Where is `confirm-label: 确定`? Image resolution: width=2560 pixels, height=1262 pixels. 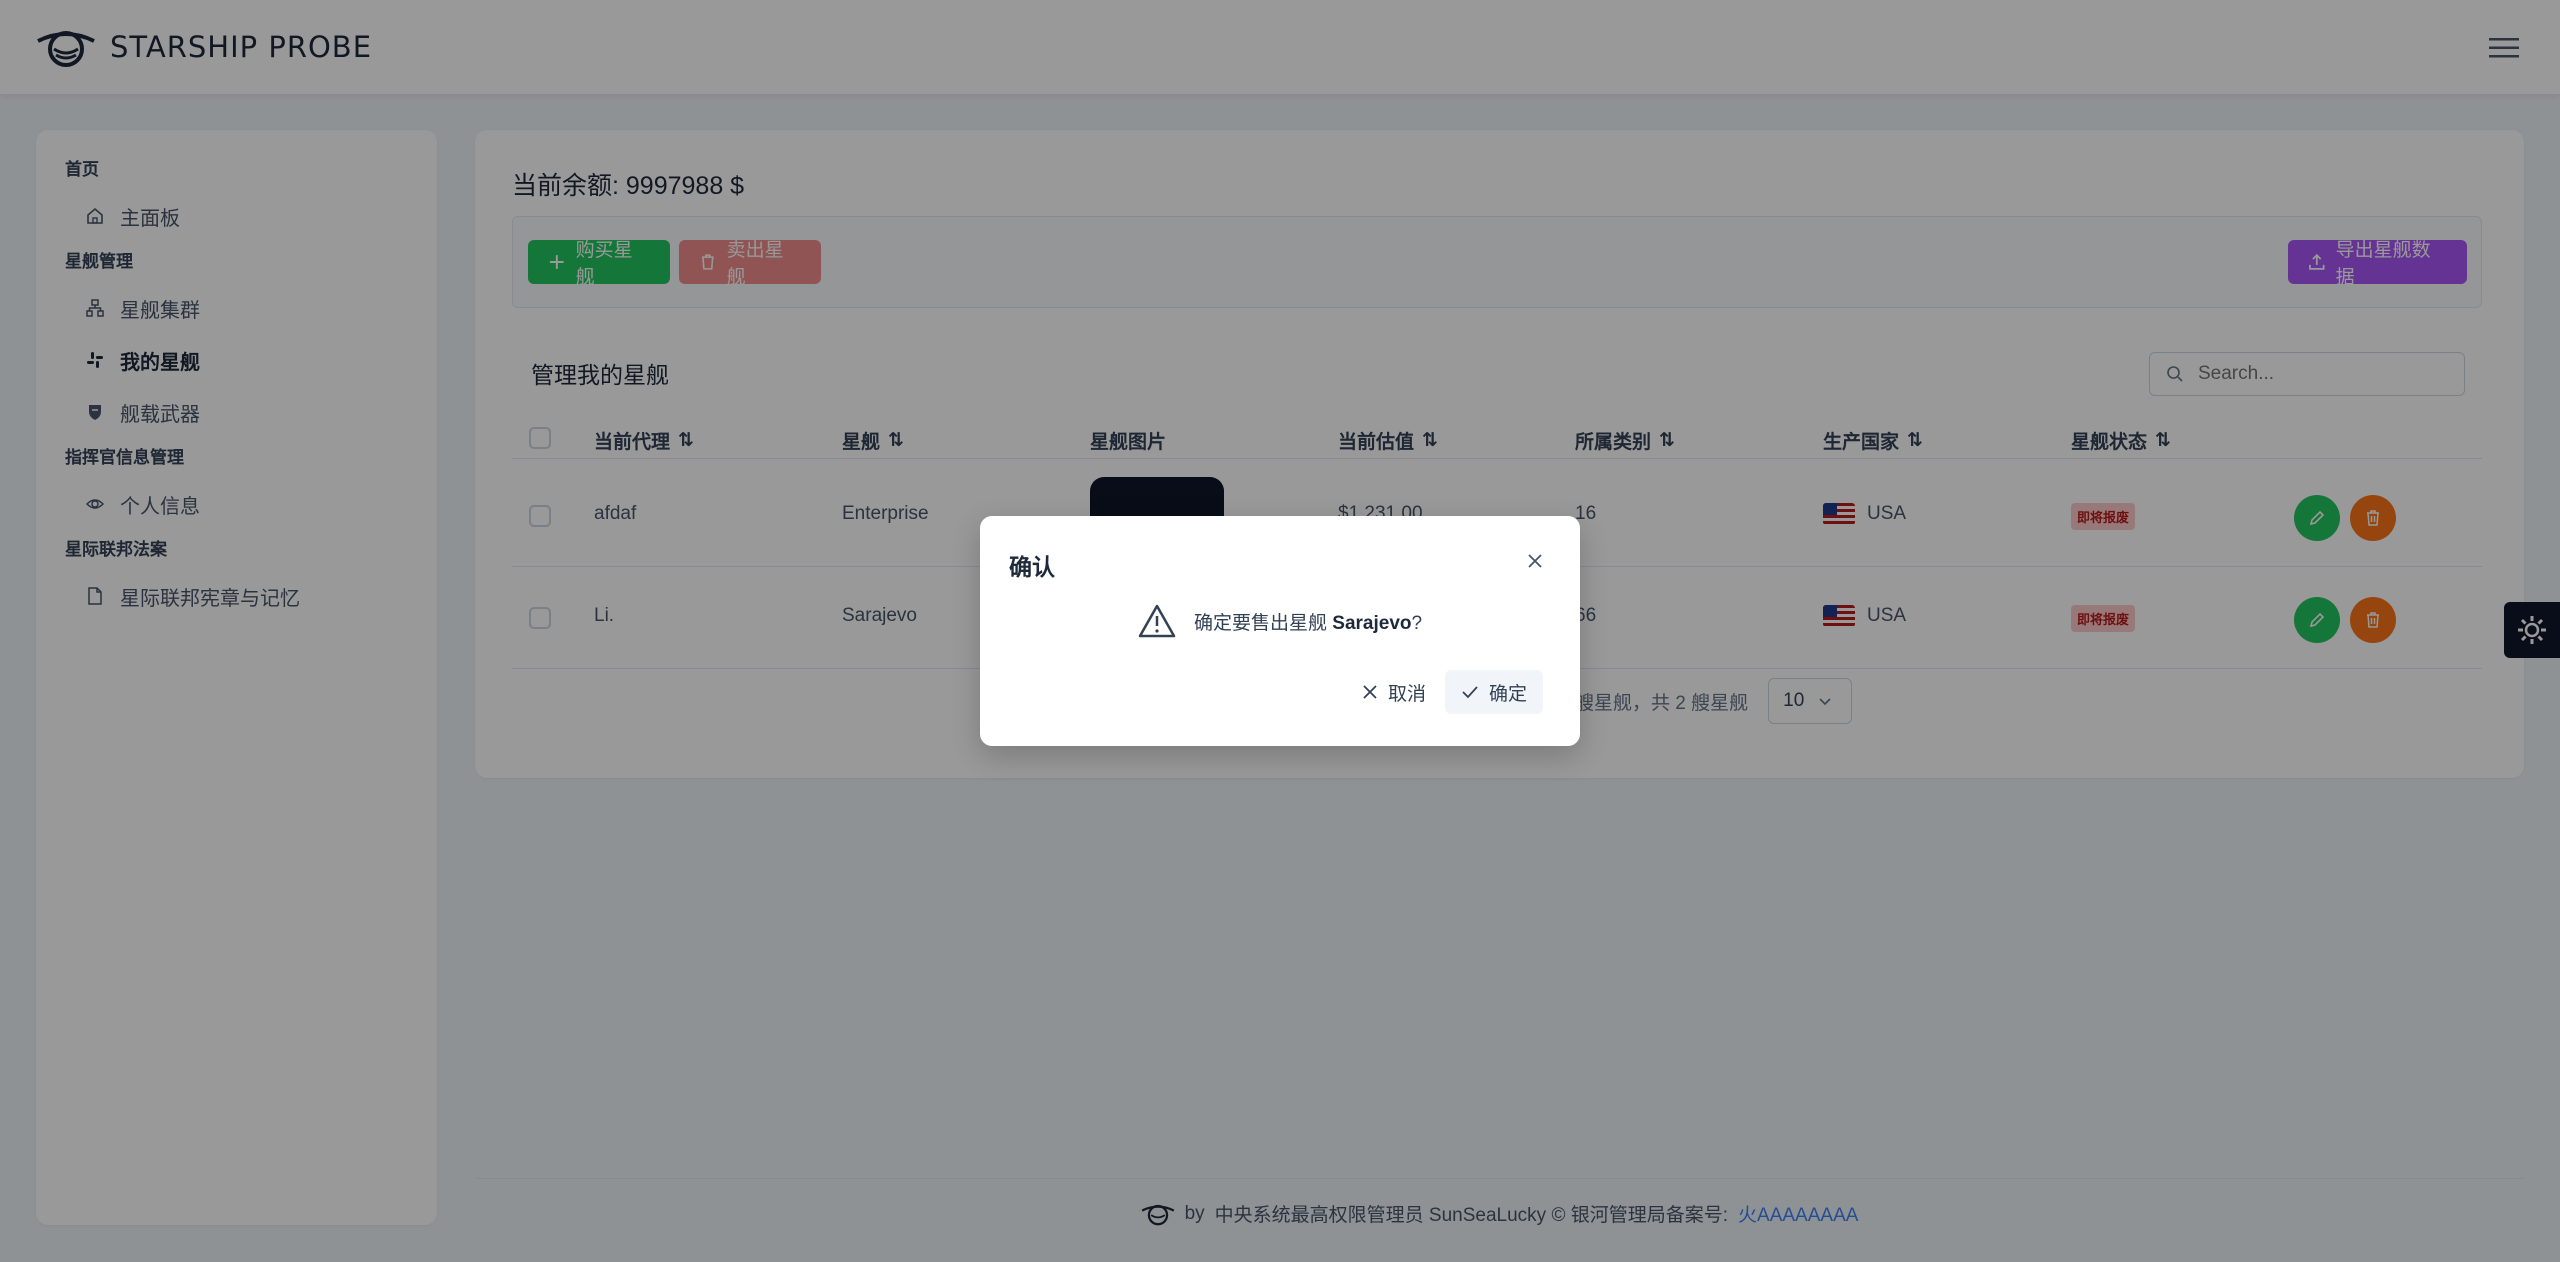 confirm-label: 确定 is located at coordinates (1508, 694).